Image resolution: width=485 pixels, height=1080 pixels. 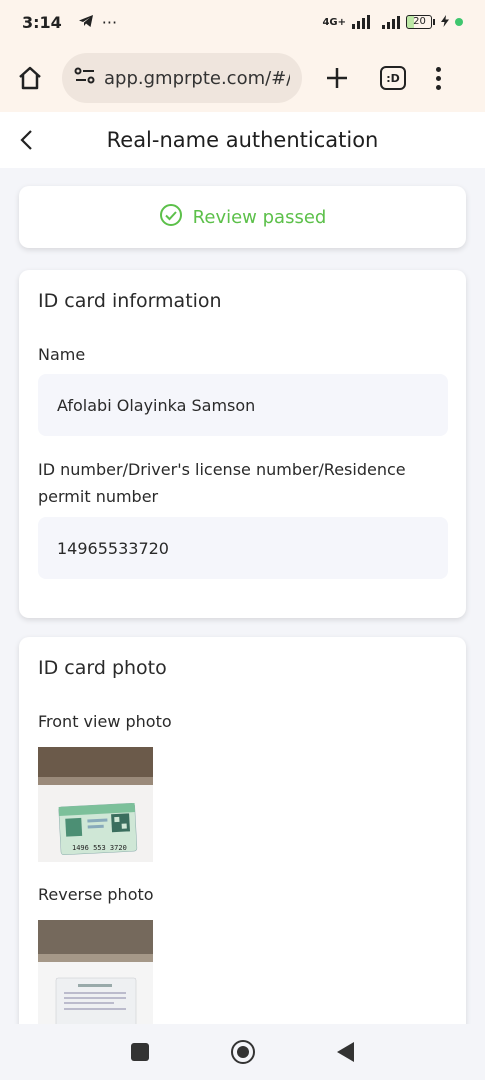 I want to click on page-title: Real-name authentication, so click(x=242, y=140).